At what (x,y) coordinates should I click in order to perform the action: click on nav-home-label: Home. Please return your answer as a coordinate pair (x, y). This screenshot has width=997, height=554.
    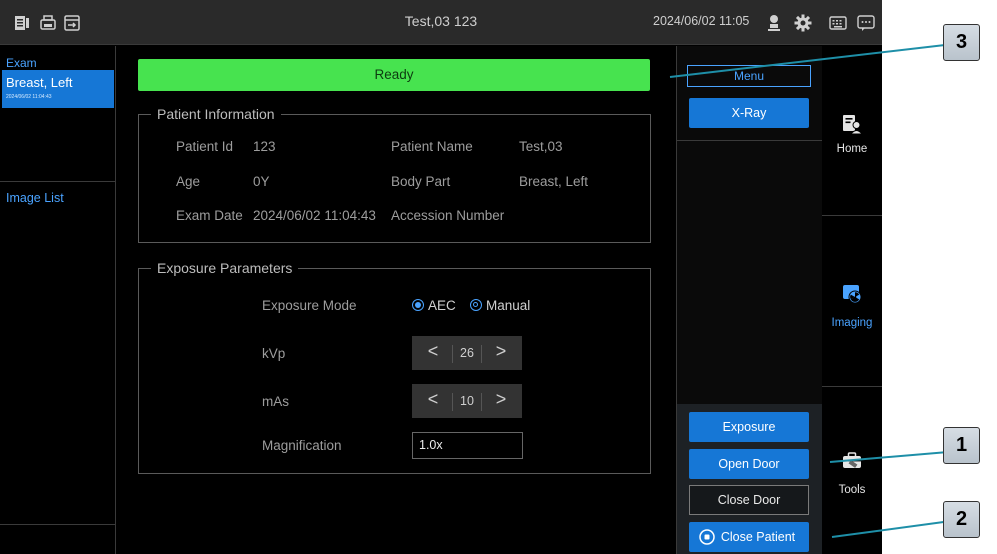
    Looking at the image, I should click on (852, 149).